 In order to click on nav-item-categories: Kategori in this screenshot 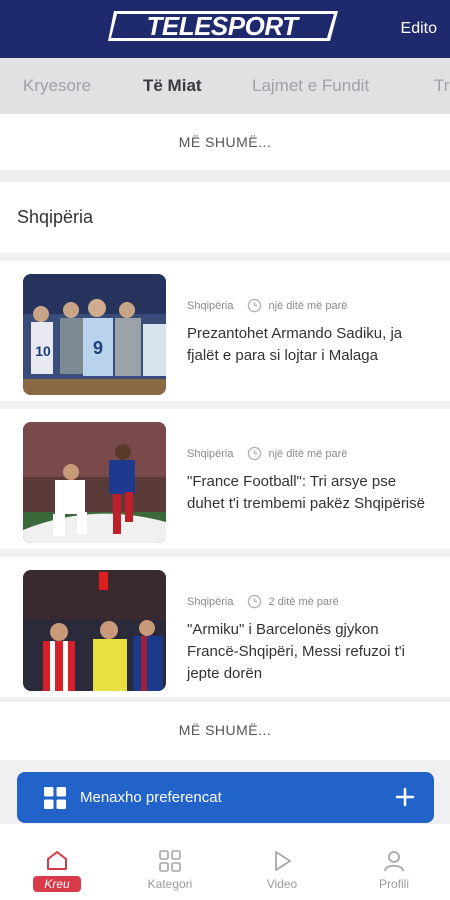, I will do `click(170, 862)`.